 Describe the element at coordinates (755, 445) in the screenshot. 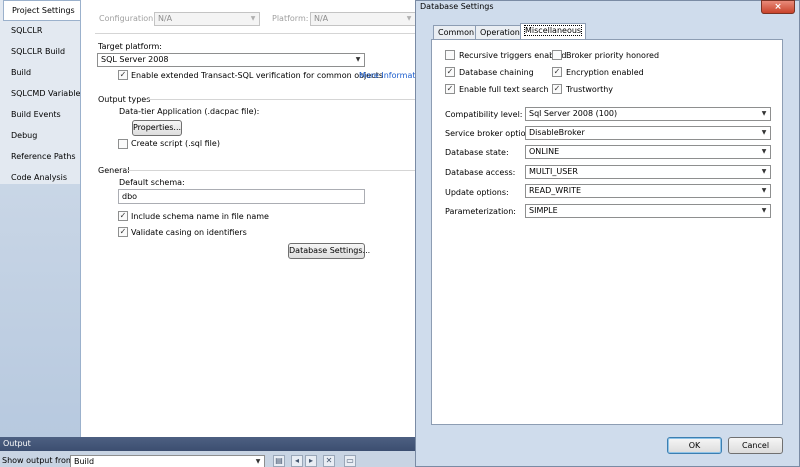

I see `cancel-button: Cancel` at that location.